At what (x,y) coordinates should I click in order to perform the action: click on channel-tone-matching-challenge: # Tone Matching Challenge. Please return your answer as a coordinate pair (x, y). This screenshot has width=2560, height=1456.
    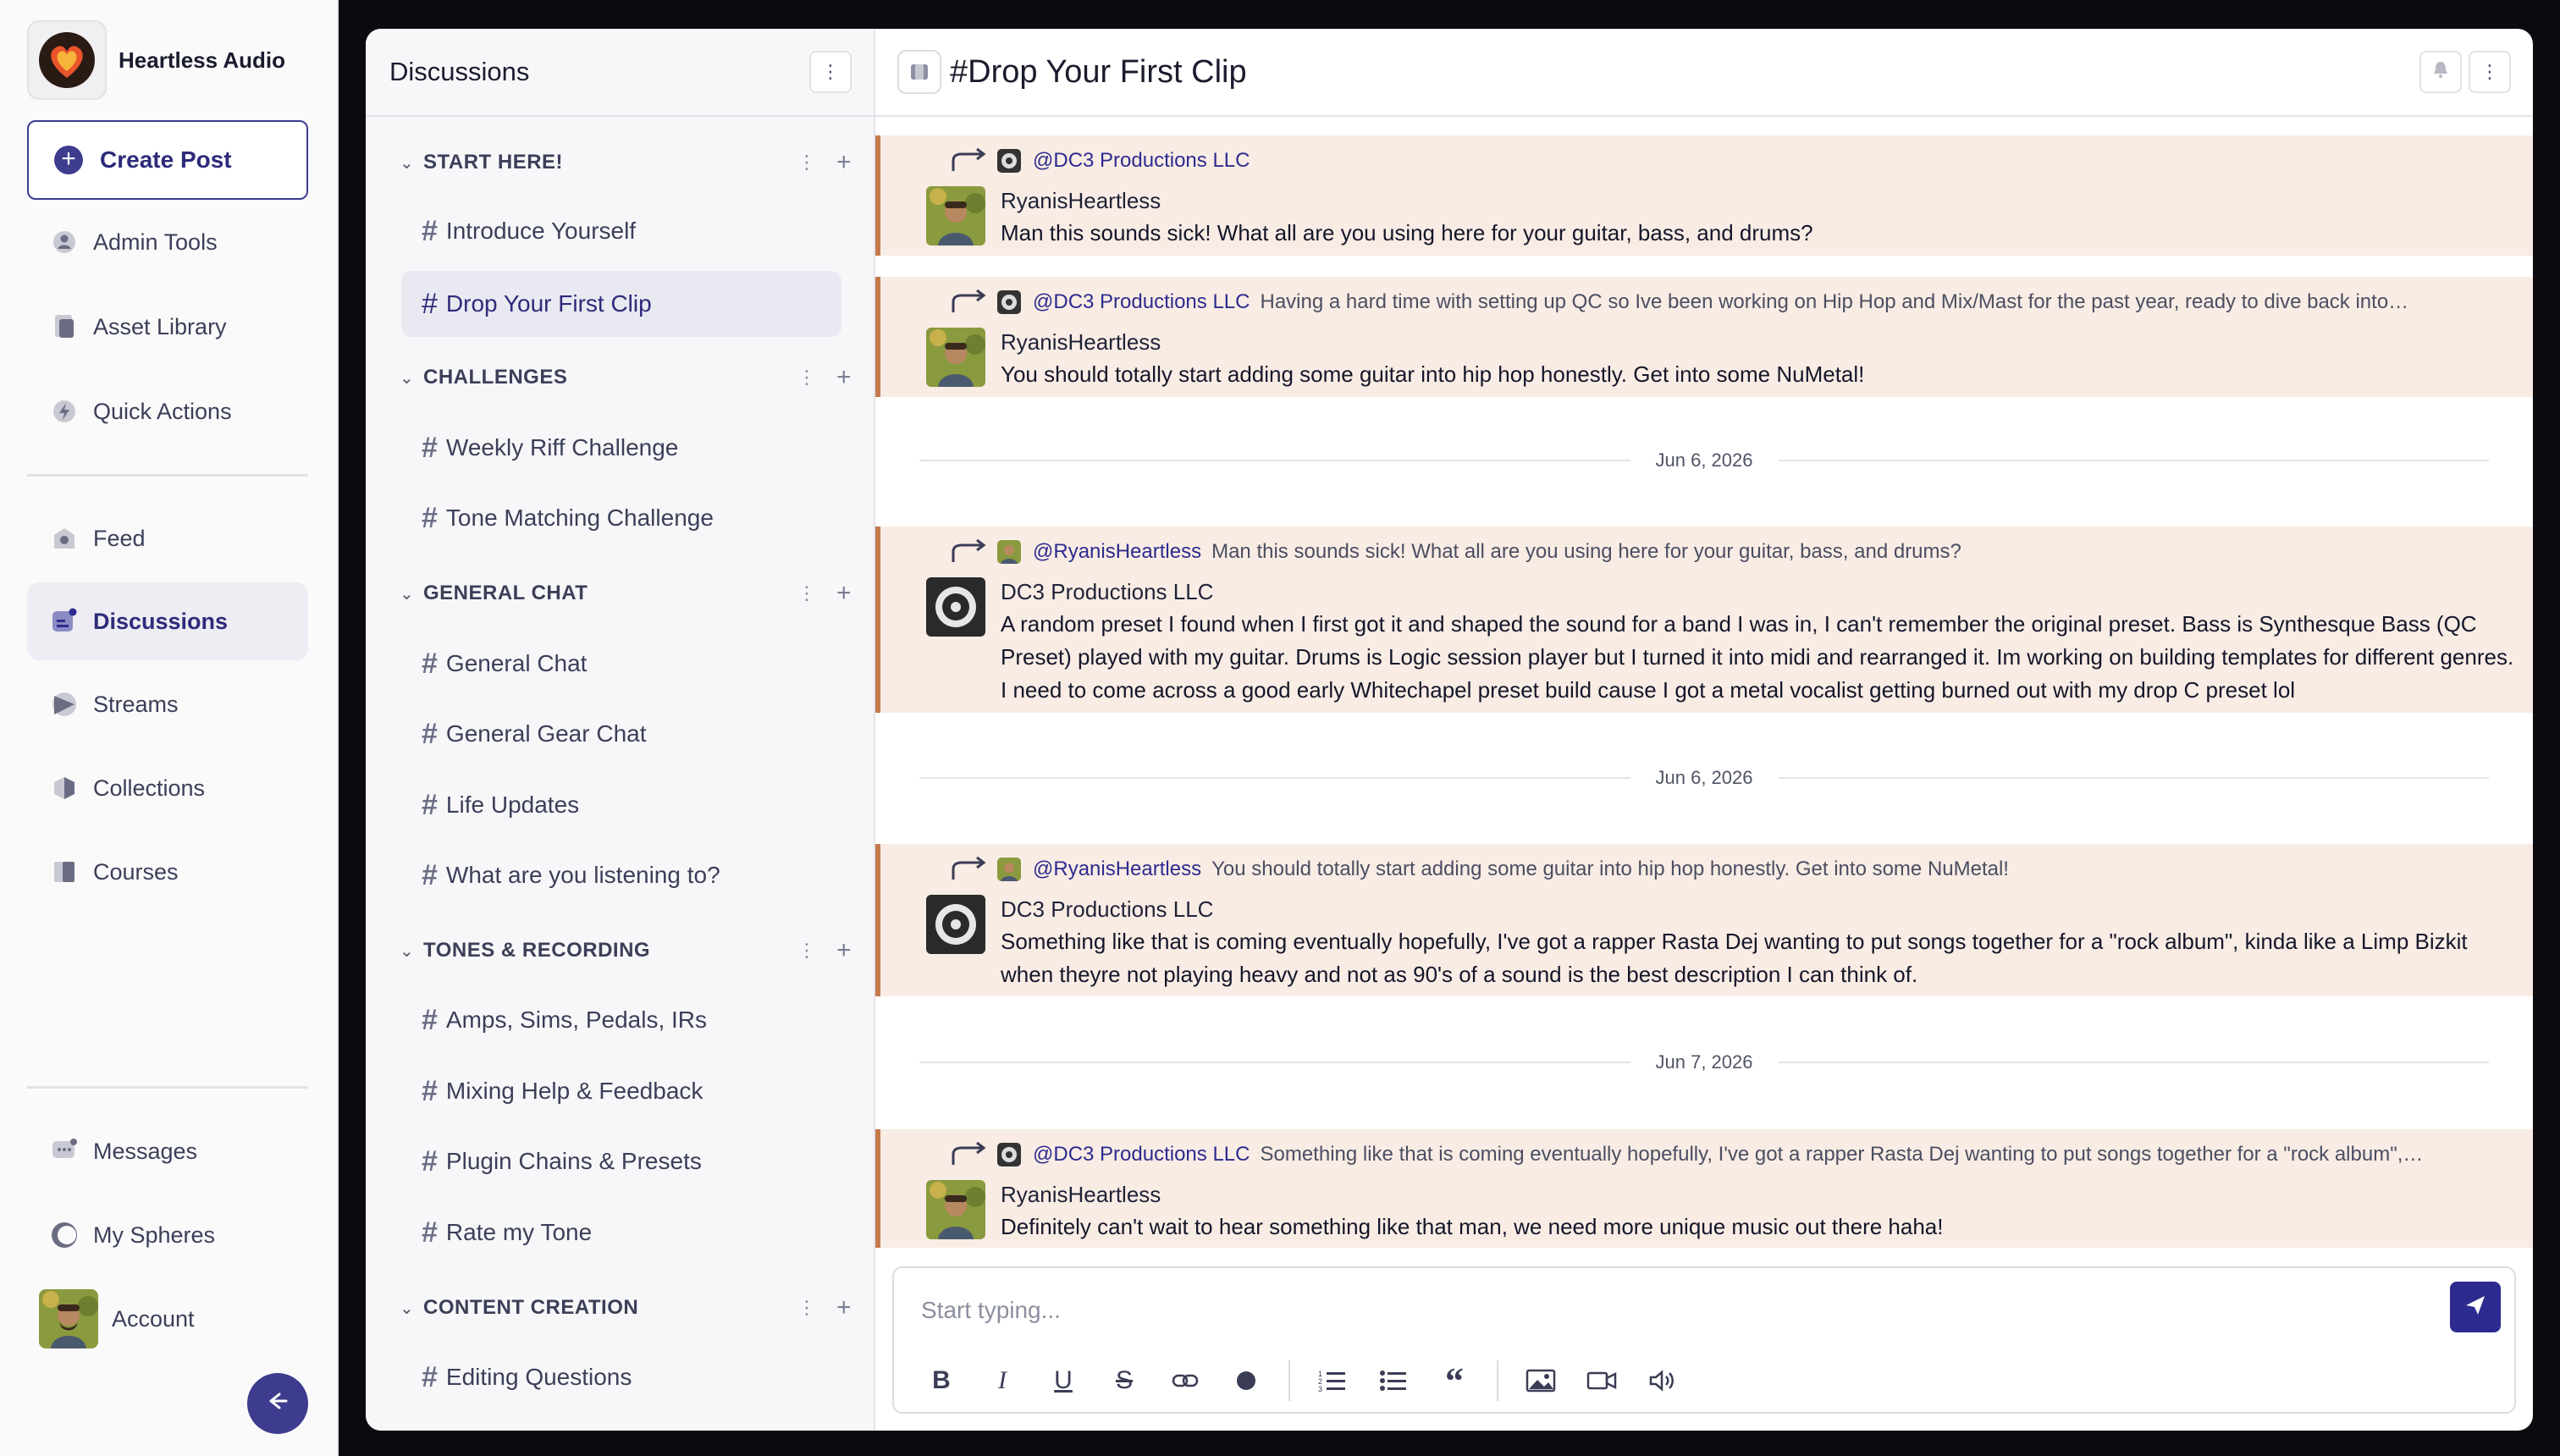
    Looking at the image, I should click on (621, 518).